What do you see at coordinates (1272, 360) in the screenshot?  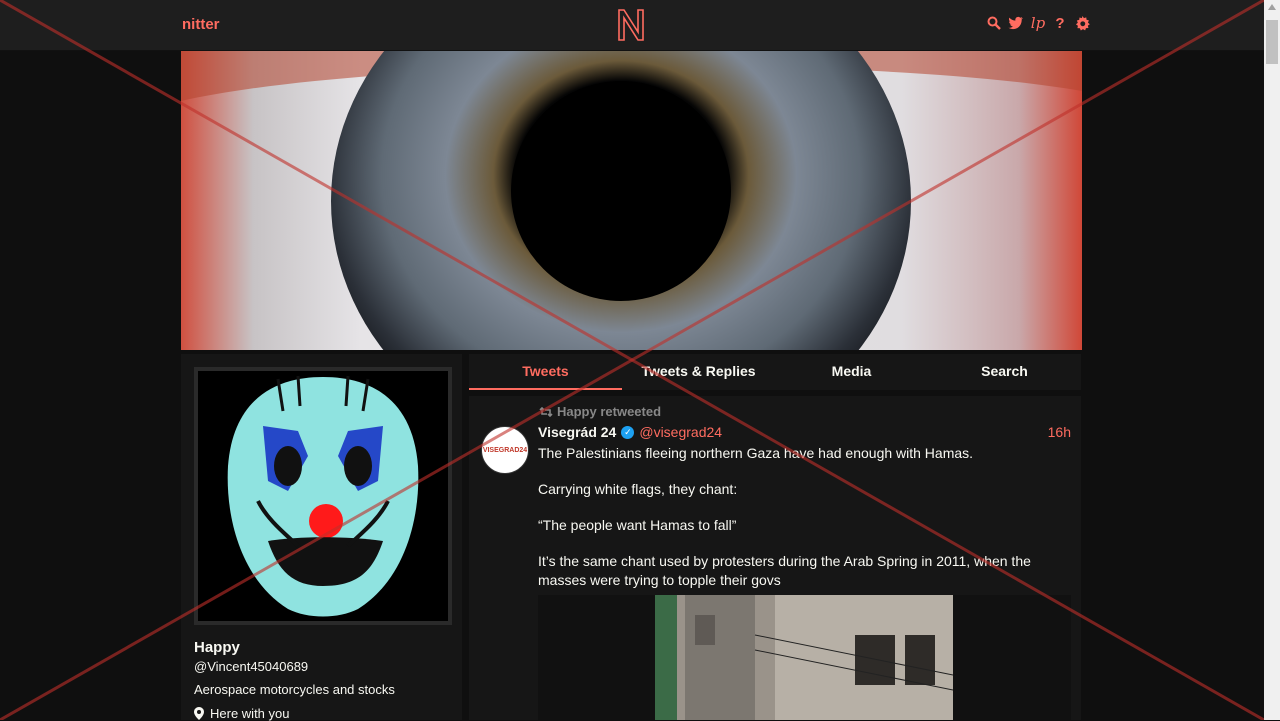 I see `vertical-scrollbar` at bounding box center [1272, 360].